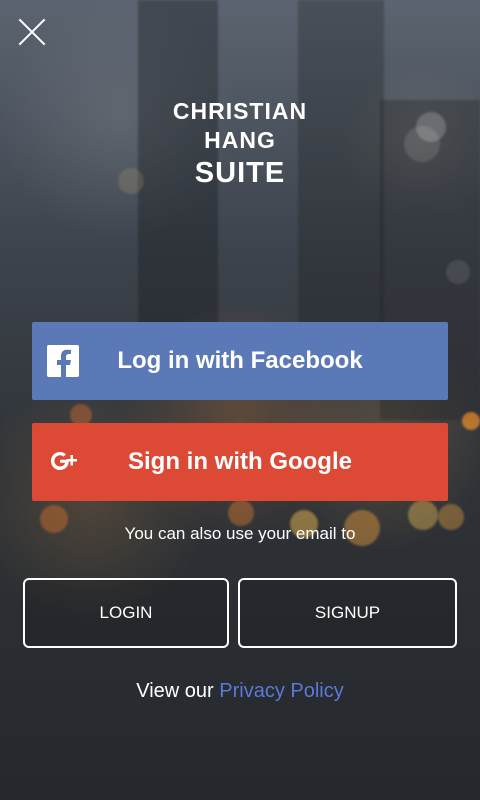 The width and height of the screenshot is (480, 800). I want to click on signup-button: SIGNUP, so click(347, 613).